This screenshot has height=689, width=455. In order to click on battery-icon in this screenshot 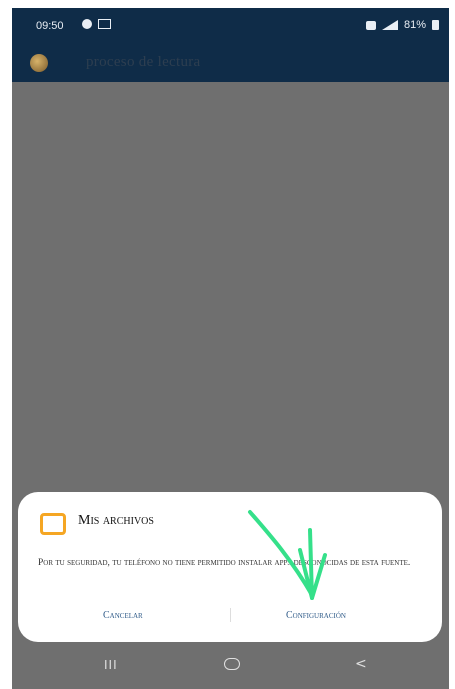, I will do `click(435, 25)`.